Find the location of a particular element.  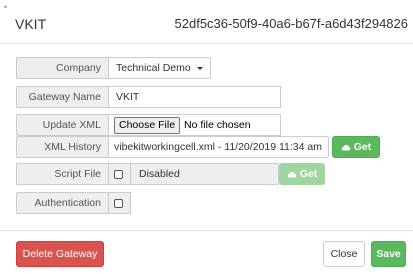

modal-title: VKIT is located at coordinates (31, 24).